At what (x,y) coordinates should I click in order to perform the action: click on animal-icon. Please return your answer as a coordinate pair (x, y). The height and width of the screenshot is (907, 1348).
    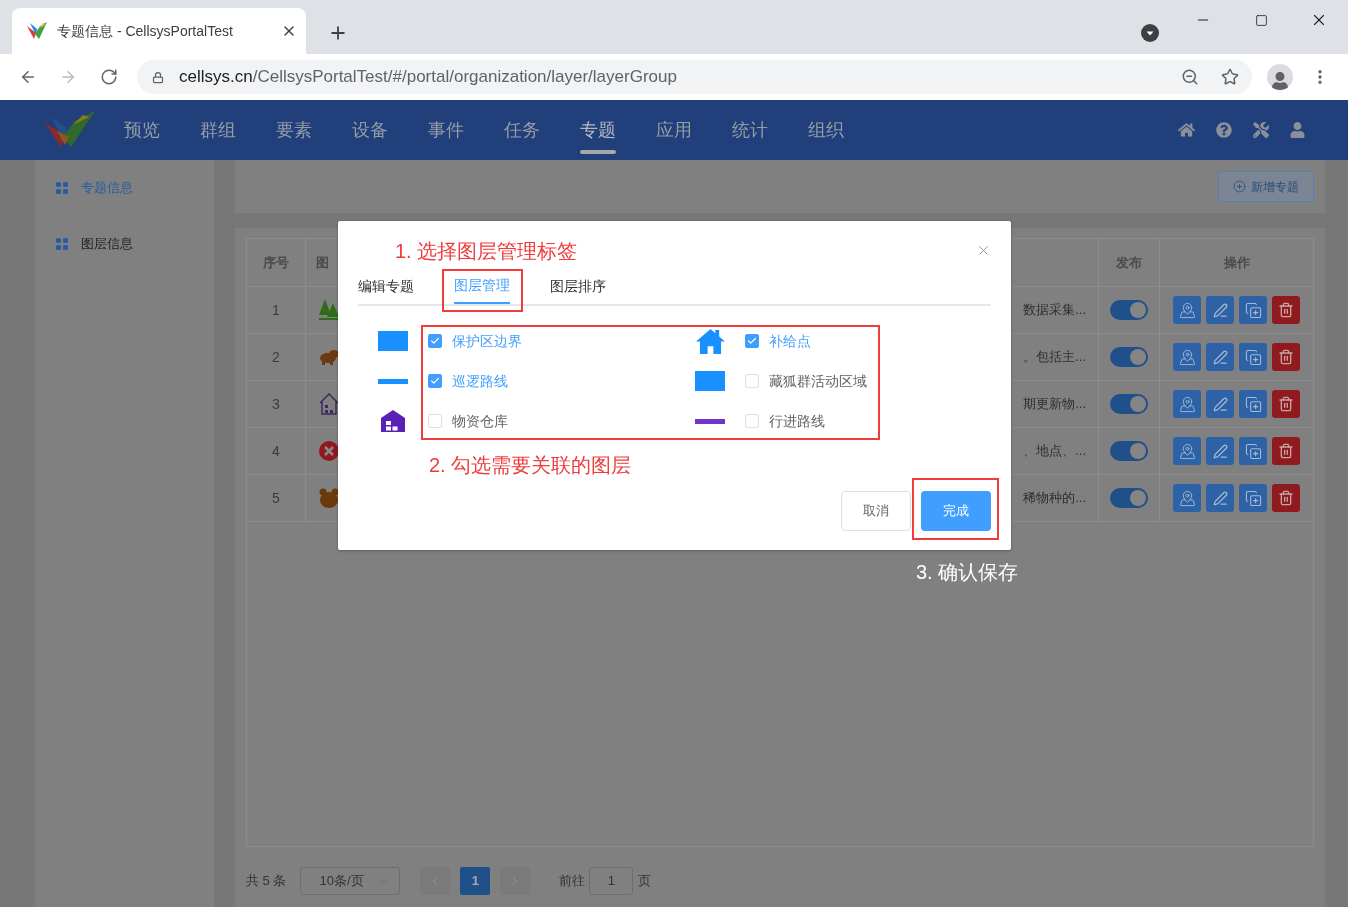
    Looking at the image, I should click on (329, 357).